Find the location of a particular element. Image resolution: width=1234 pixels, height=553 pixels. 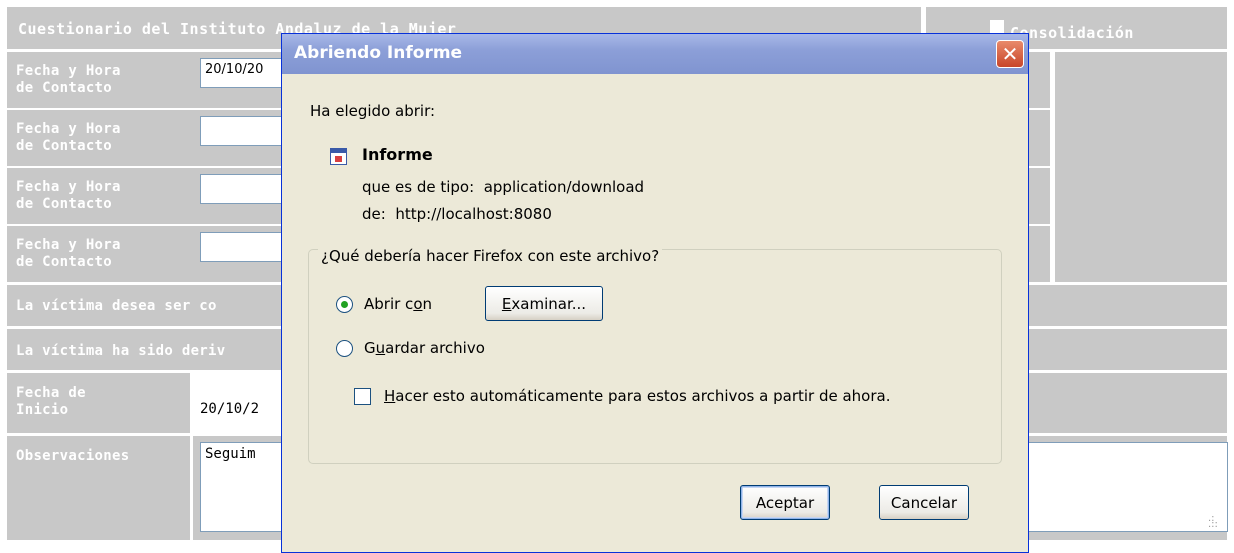

intro-text: Ha elegido abrir: is located at coordinates (373, 111).